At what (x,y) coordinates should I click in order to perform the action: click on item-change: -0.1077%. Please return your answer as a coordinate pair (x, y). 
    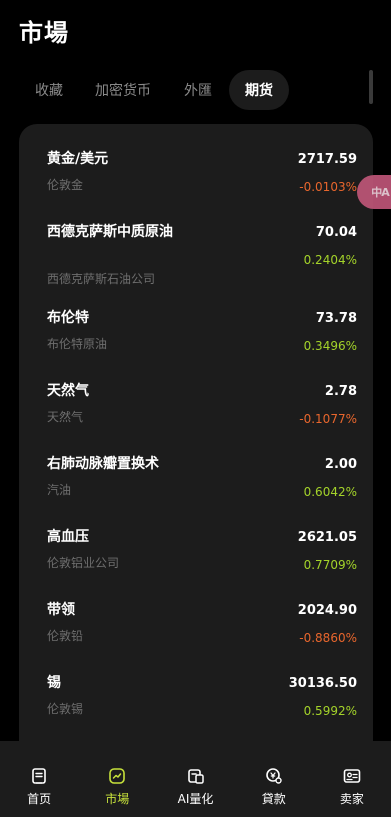
    Looking at the image, I should click on (328, 419).